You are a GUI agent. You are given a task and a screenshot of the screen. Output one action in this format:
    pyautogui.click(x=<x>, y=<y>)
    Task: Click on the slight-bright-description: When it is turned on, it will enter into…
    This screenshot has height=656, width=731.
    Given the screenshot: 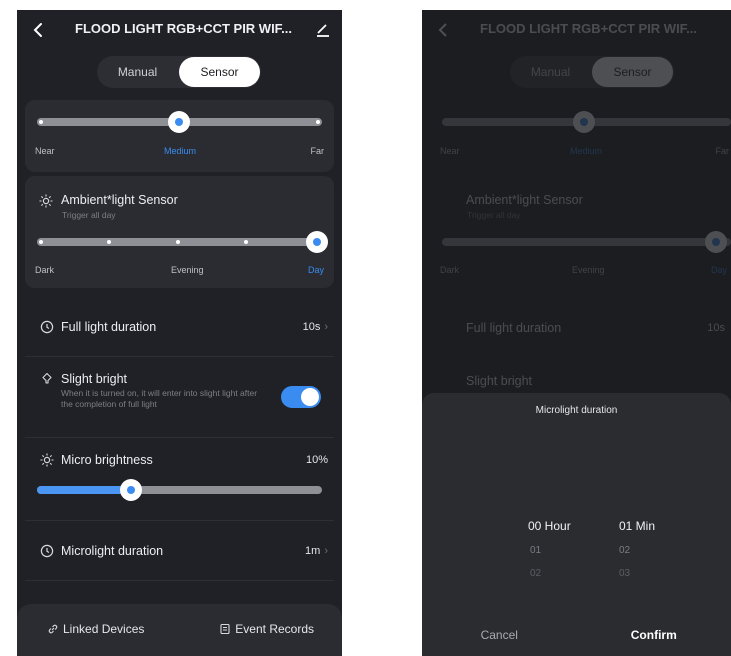 What is the action you would take?
    pyautogui.click(x=159, y=398)
    